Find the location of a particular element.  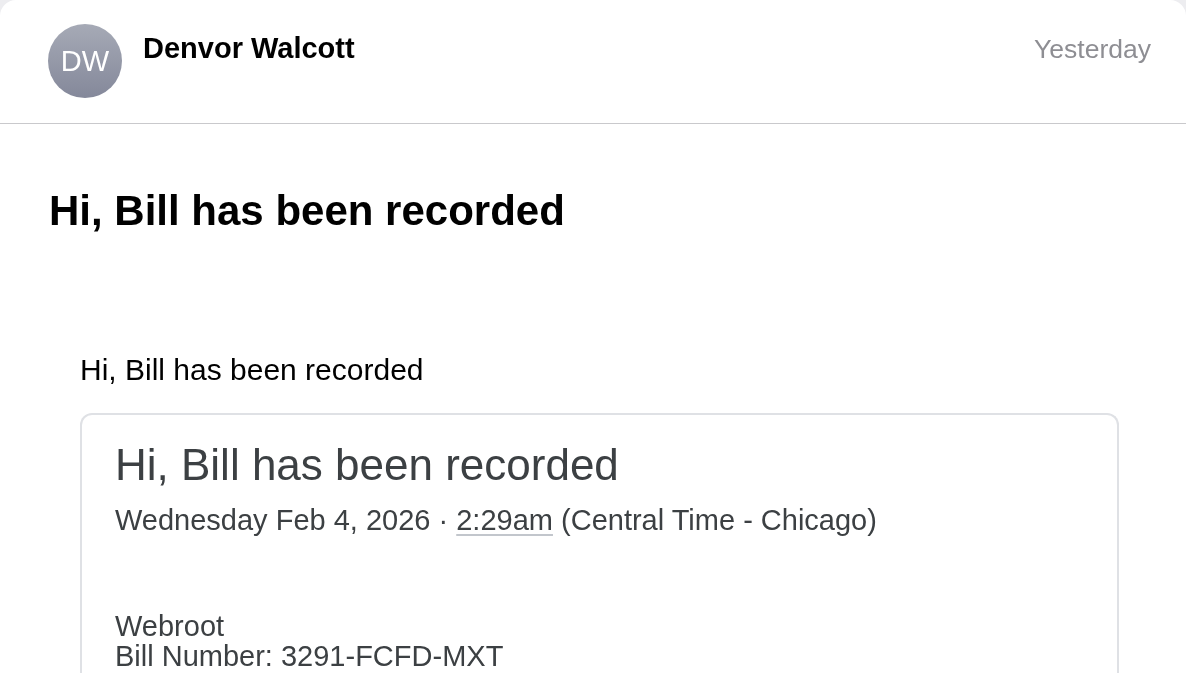

subject-heading: Hi, Bill has been recorded is located at coordinates (307, 211).